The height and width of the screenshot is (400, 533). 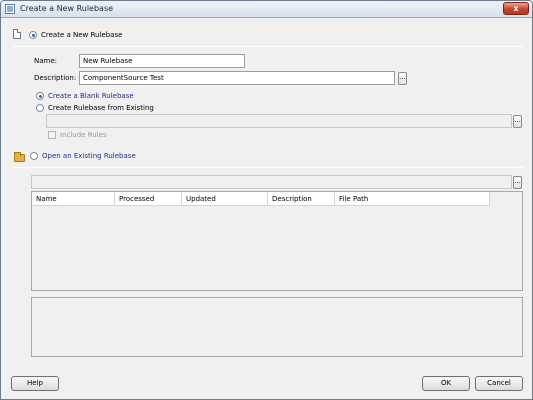 I want to click on title-bar: Create a New Rulebase x, so click(x=266, y=9).